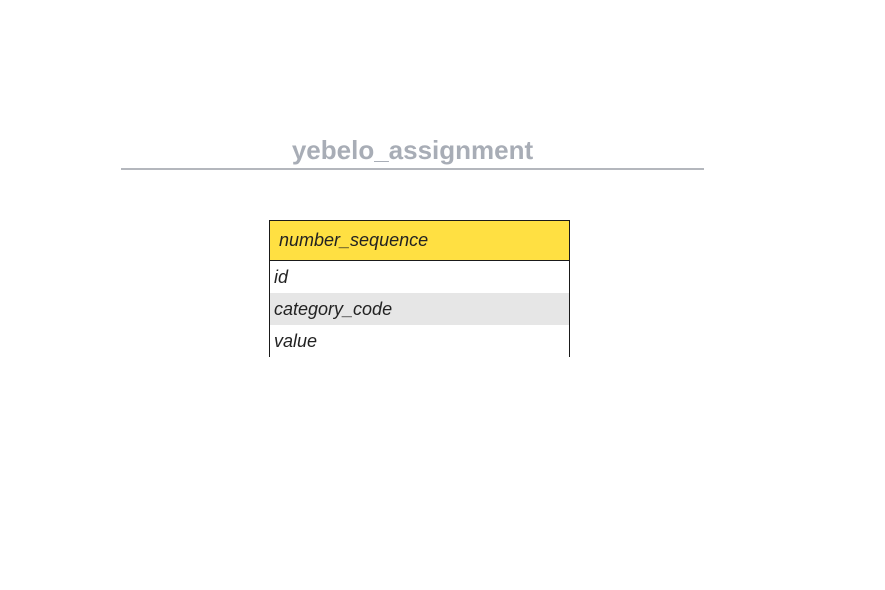  Describe the element at coordinates (419, 241) in the screenshot. I see `entity-header: number_sequence` at that location.